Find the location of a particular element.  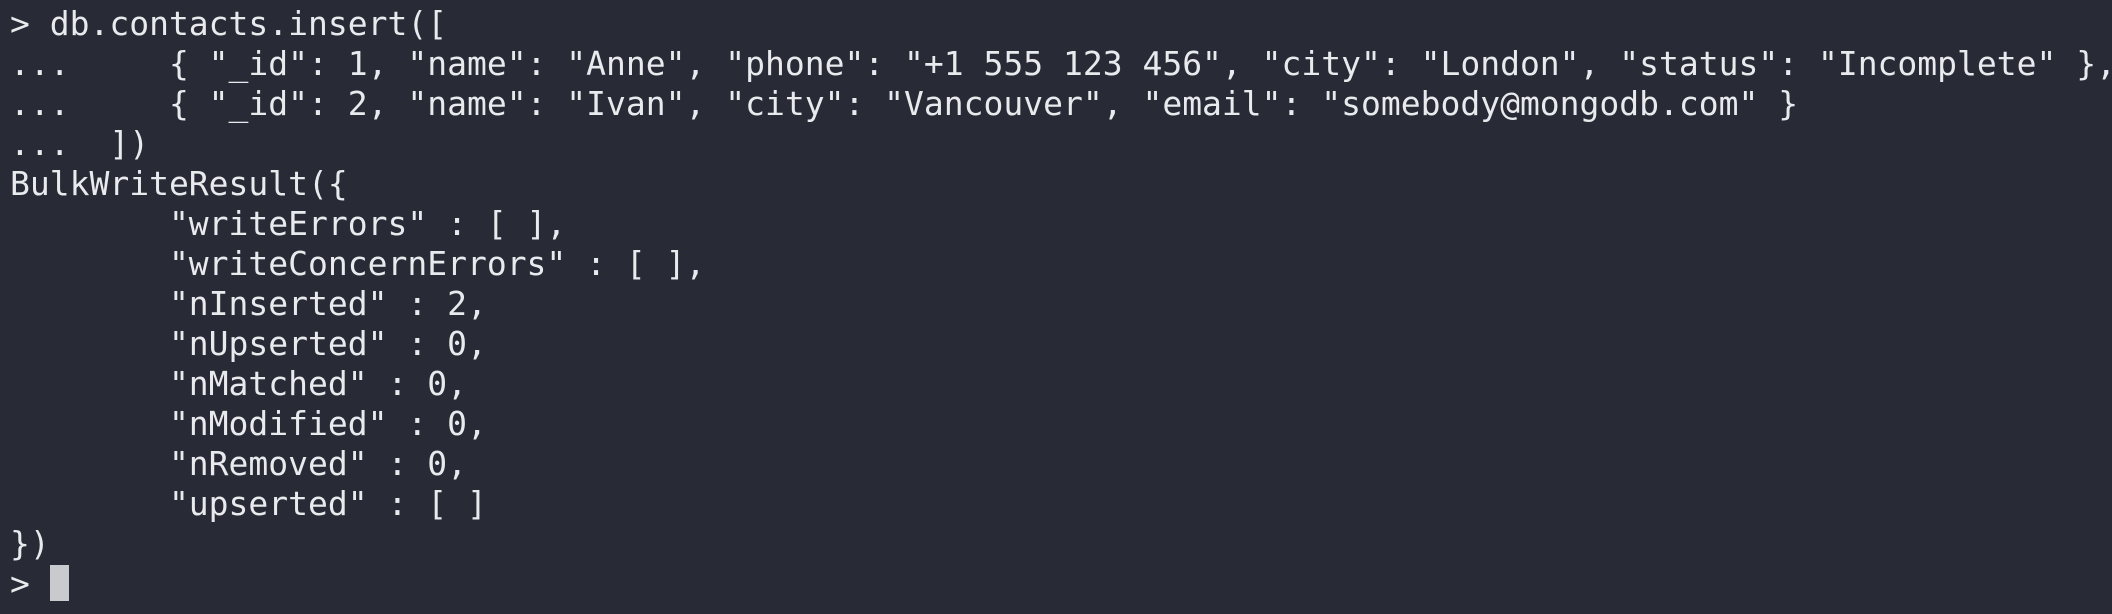

output-line: }) is located at coordinates (30, 543).